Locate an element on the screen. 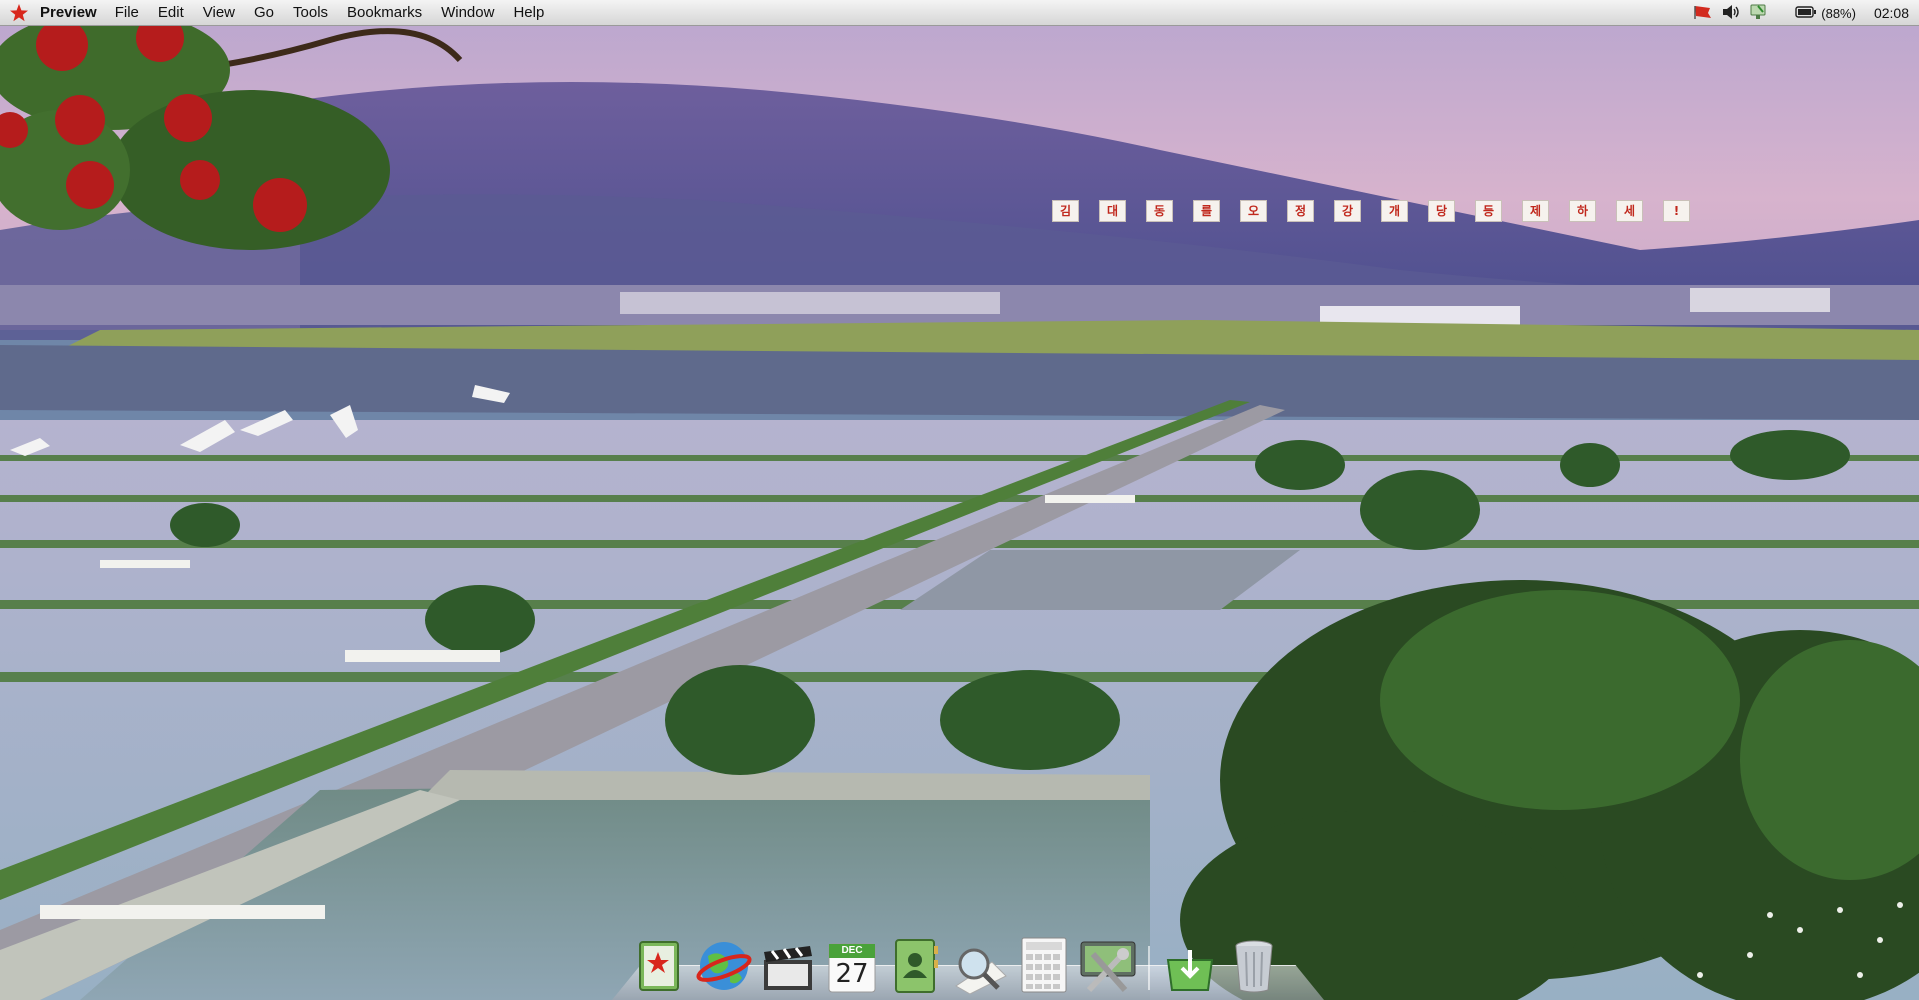  globe-icon is located at coordinates (724, 966).